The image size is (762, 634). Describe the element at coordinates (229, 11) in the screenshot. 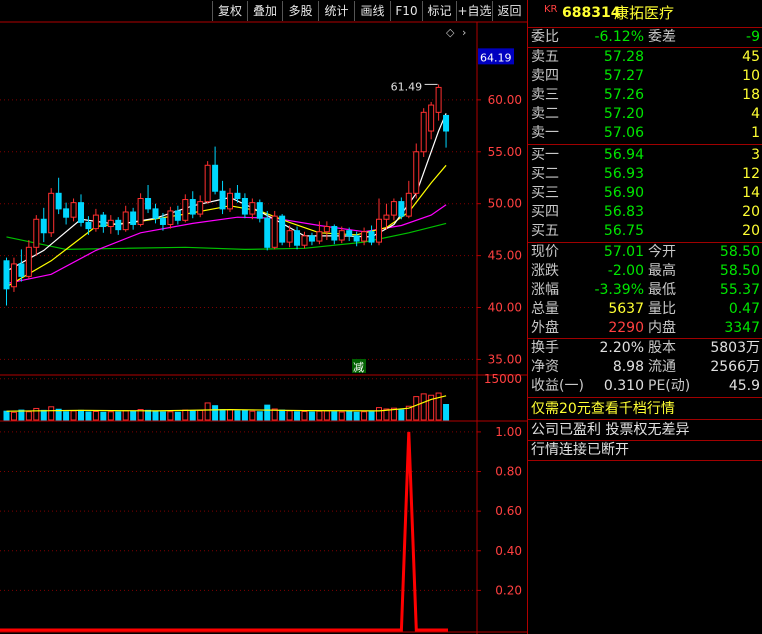

I see `toolbar-button-0: 复权` at that location.